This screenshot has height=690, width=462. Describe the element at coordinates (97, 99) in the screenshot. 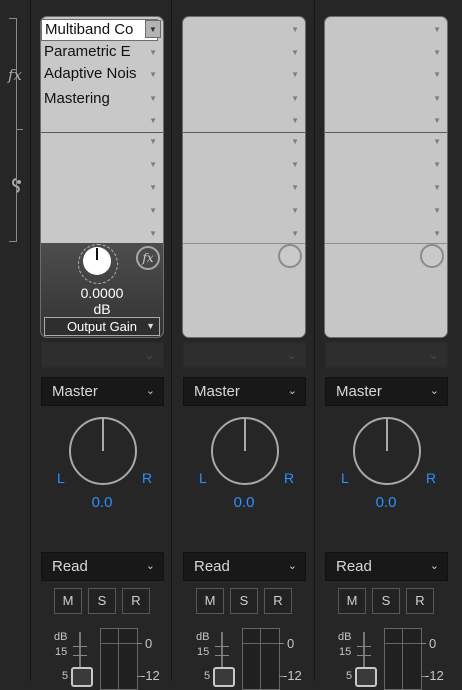

I see `effect-slot-4: Mastering` at that location.